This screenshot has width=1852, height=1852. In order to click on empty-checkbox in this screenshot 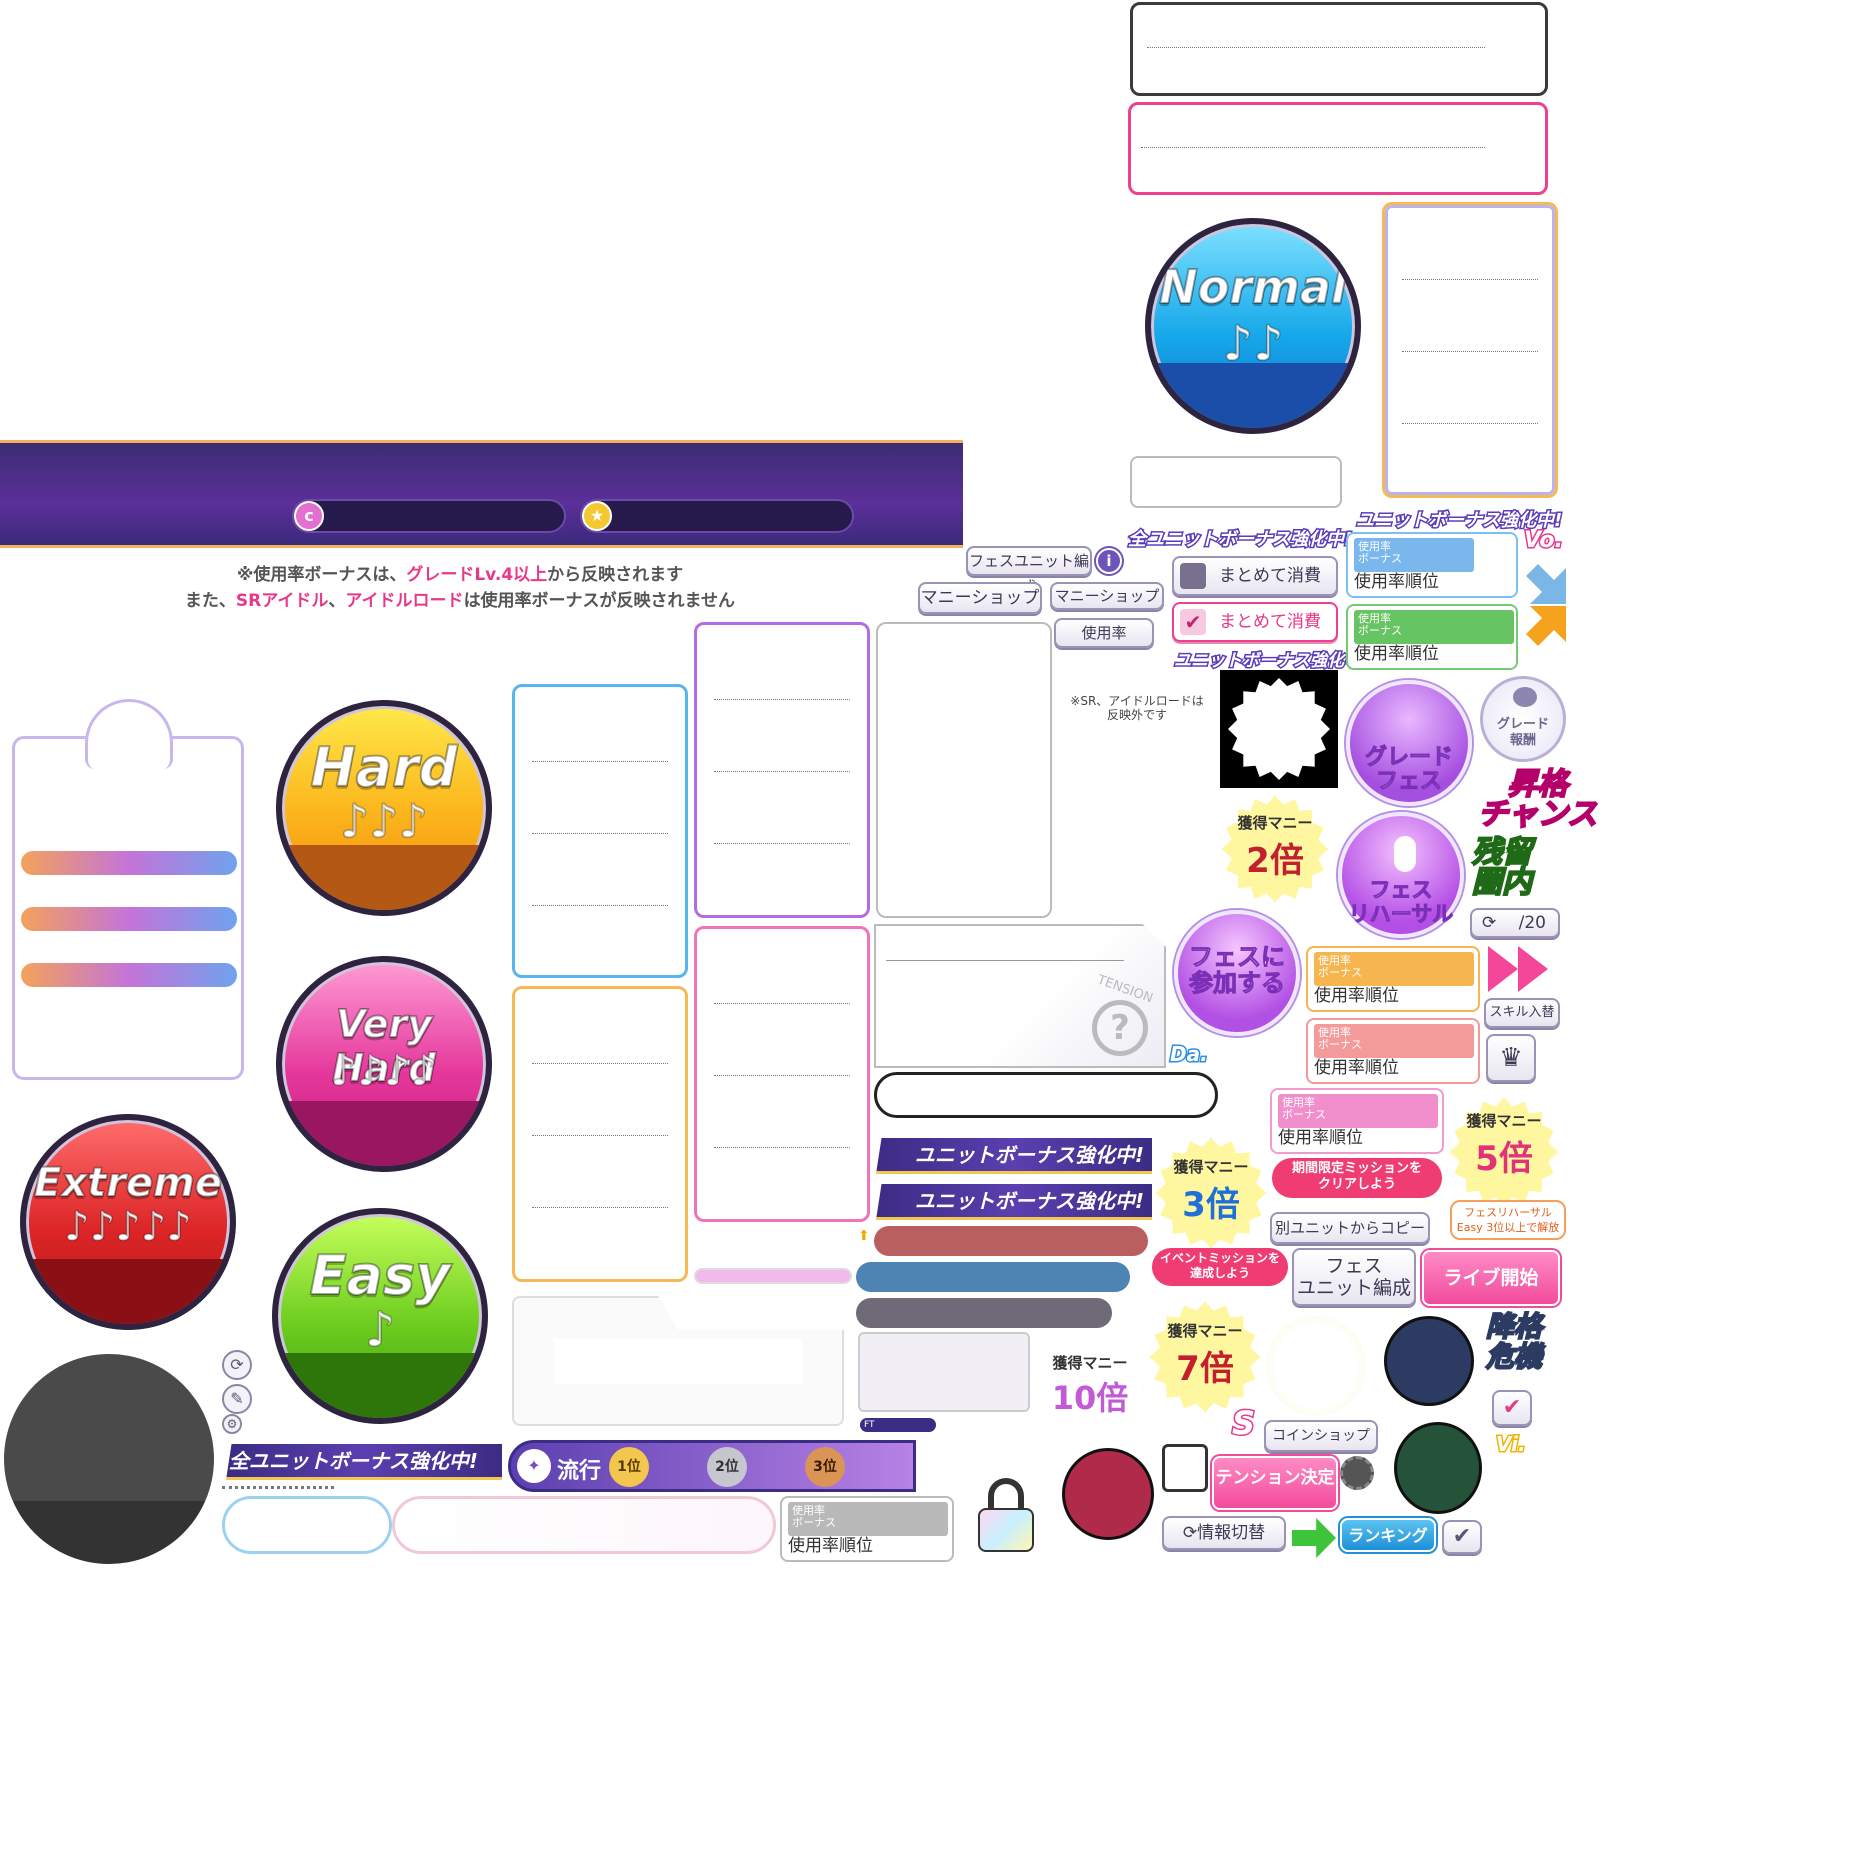, I will do `click(1185, 1468)`.